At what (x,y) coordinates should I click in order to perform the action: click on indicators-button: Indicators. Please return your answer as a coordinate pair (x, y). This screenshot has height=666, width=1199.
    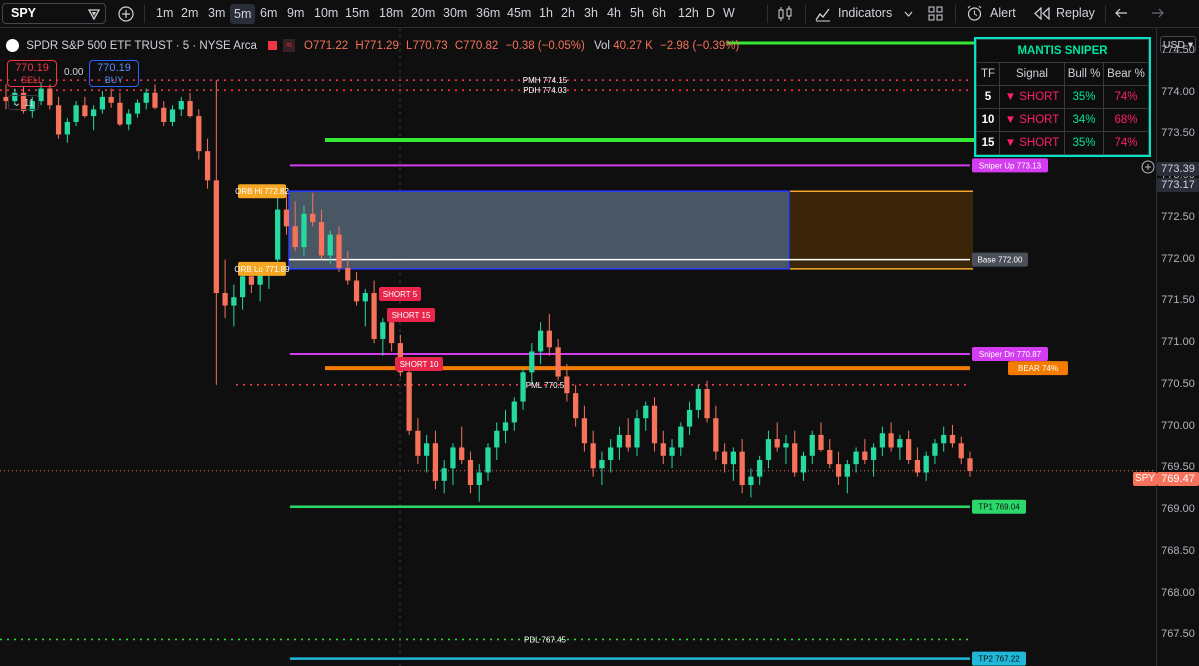
    Looking at the image, I should click on (865, 13).